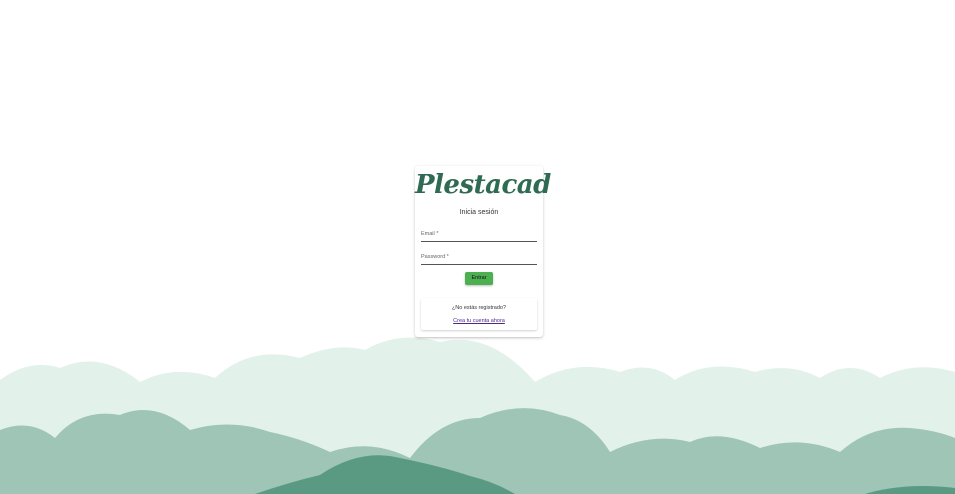  Describe the element at coordinates (479, 278) in the screenshot. I see `login-submit-button: Entrar` at that location.